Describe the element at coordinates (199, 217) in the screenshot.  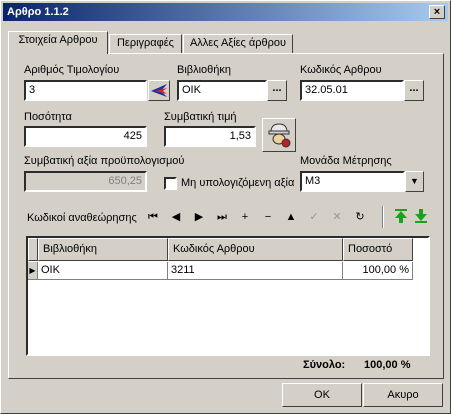
I see `next-record-icon: ▶` at that location.